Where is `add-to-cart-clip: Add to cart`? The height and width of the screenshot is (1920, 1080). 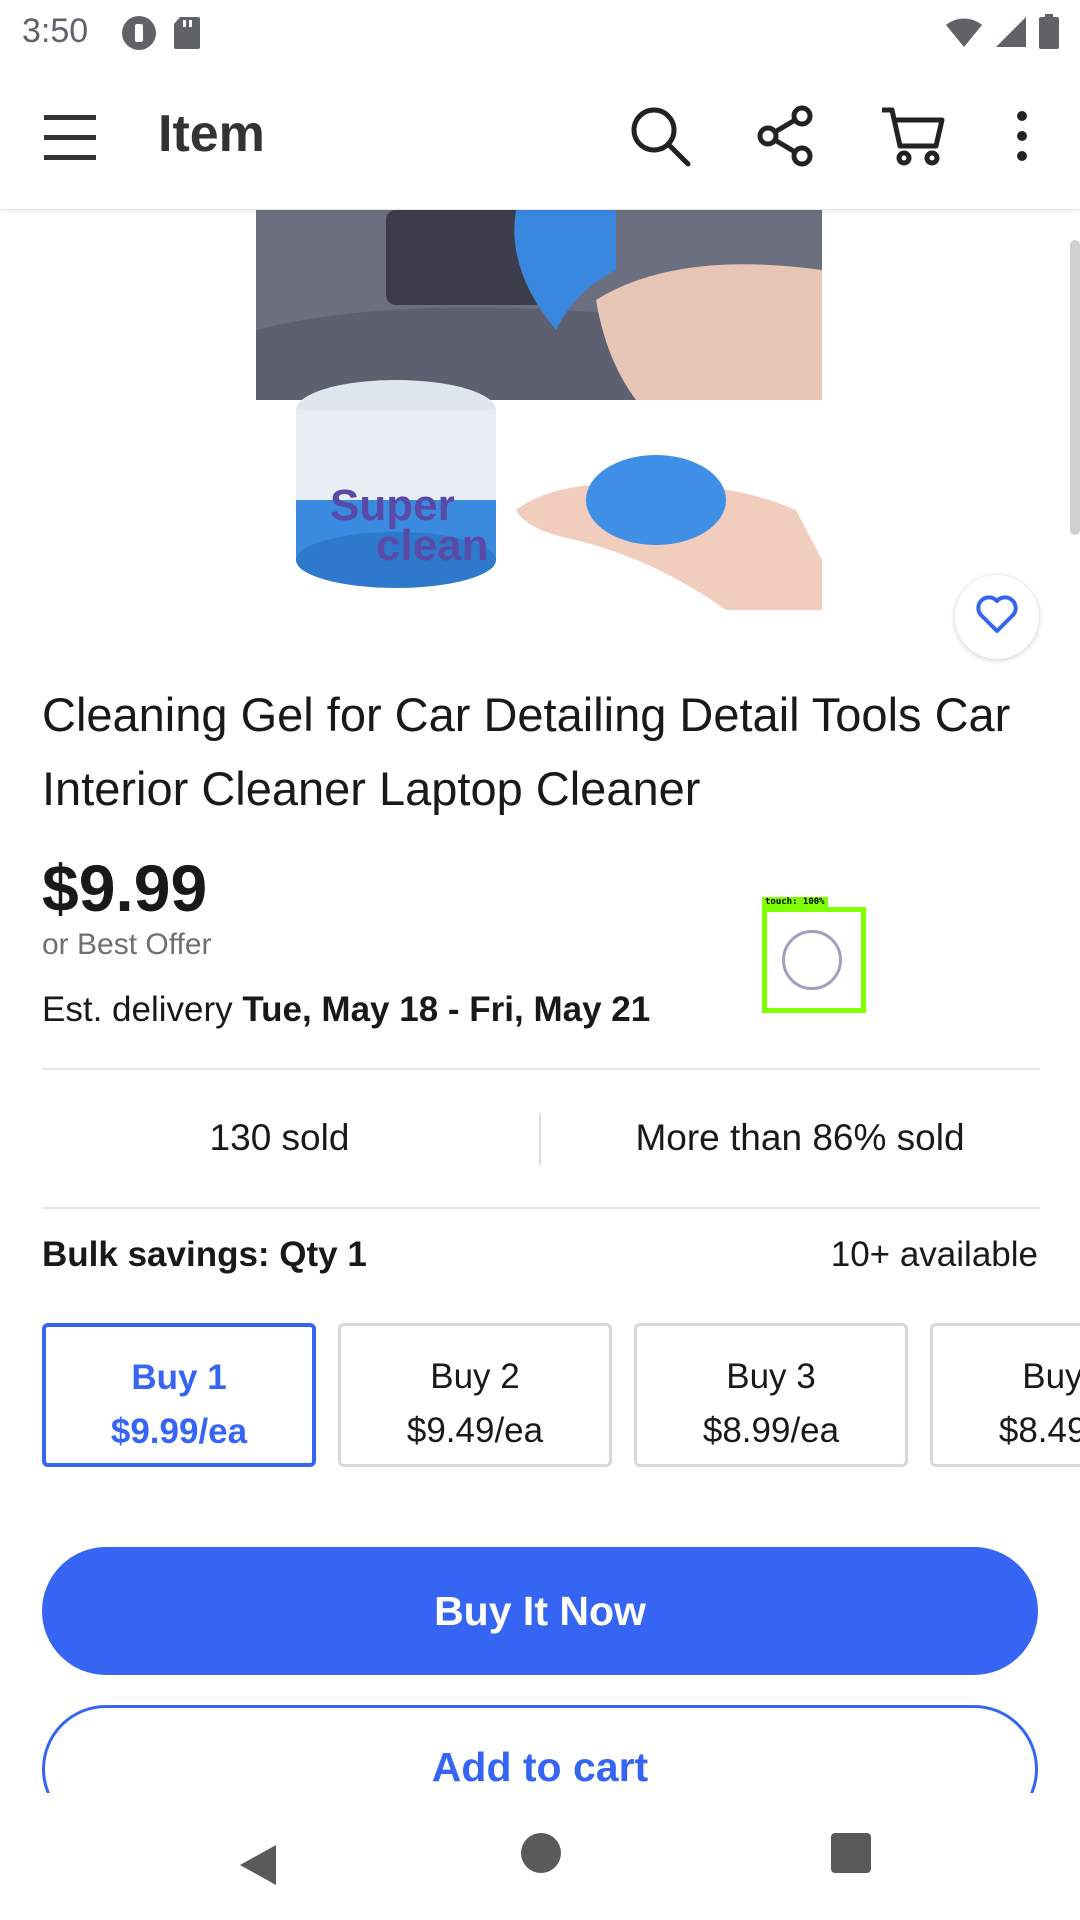 add-to-cart-clip: Add to cart is located at coordinates (540, 1749).